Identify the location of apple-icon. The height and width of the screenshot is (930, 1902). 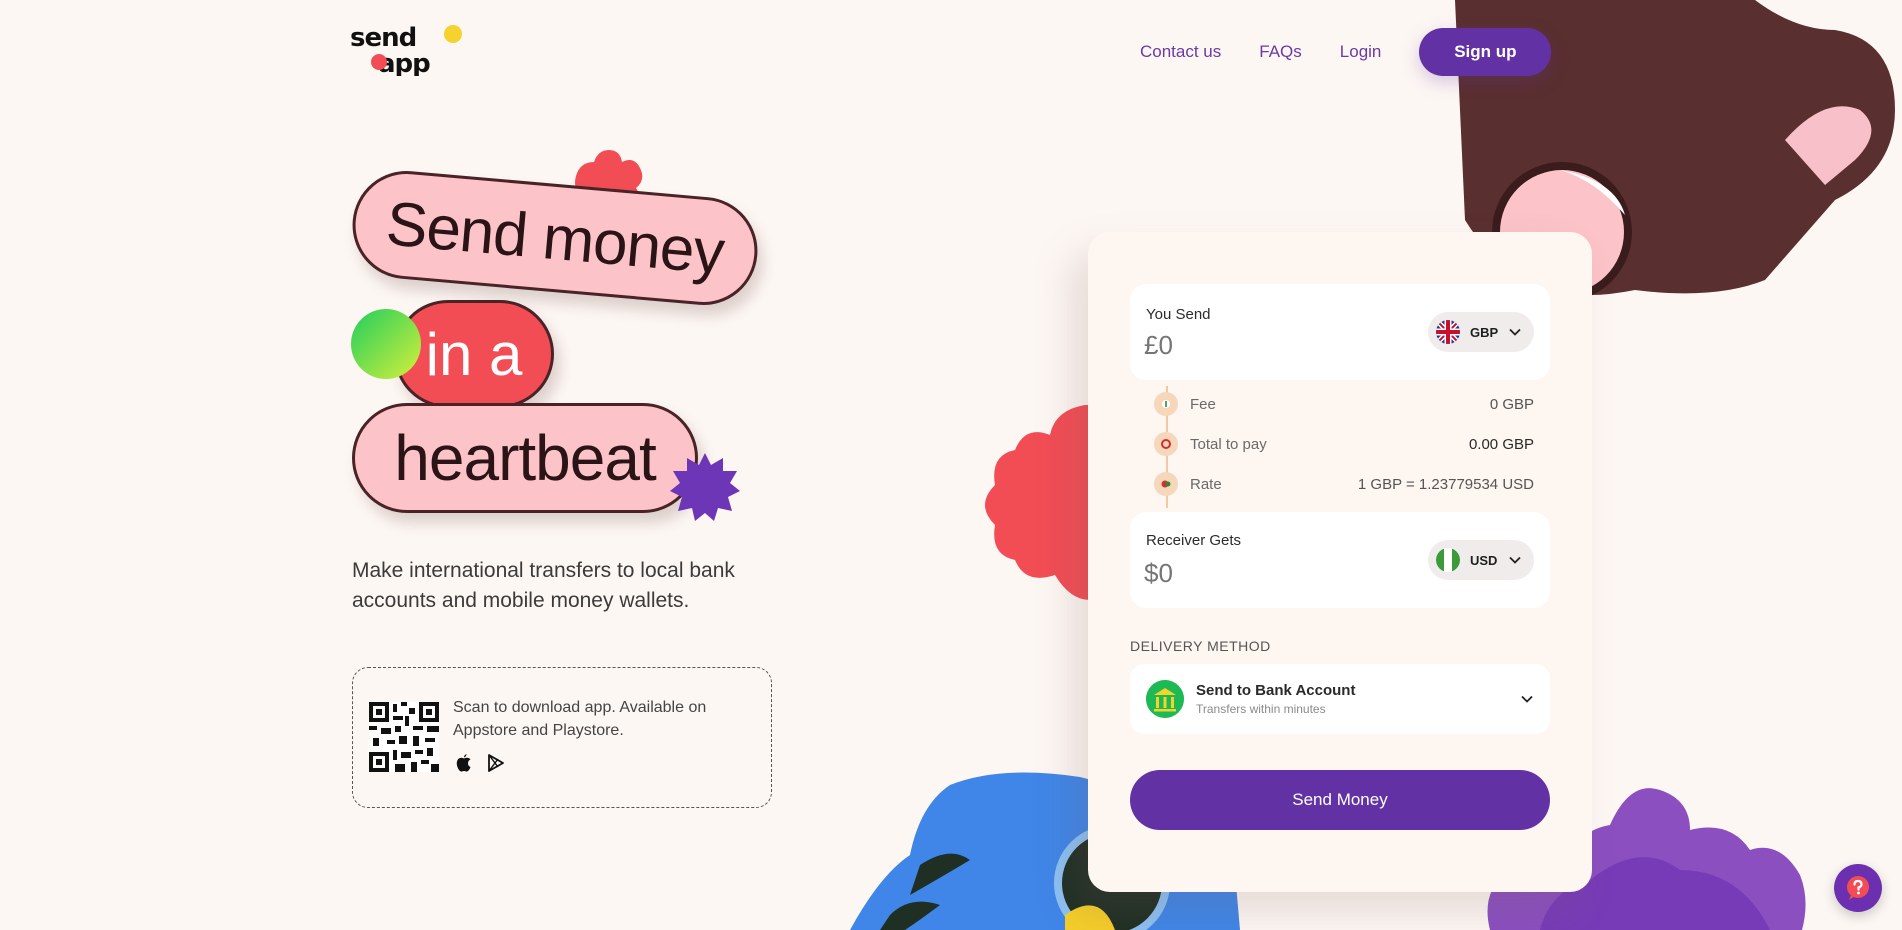
(464, 763).